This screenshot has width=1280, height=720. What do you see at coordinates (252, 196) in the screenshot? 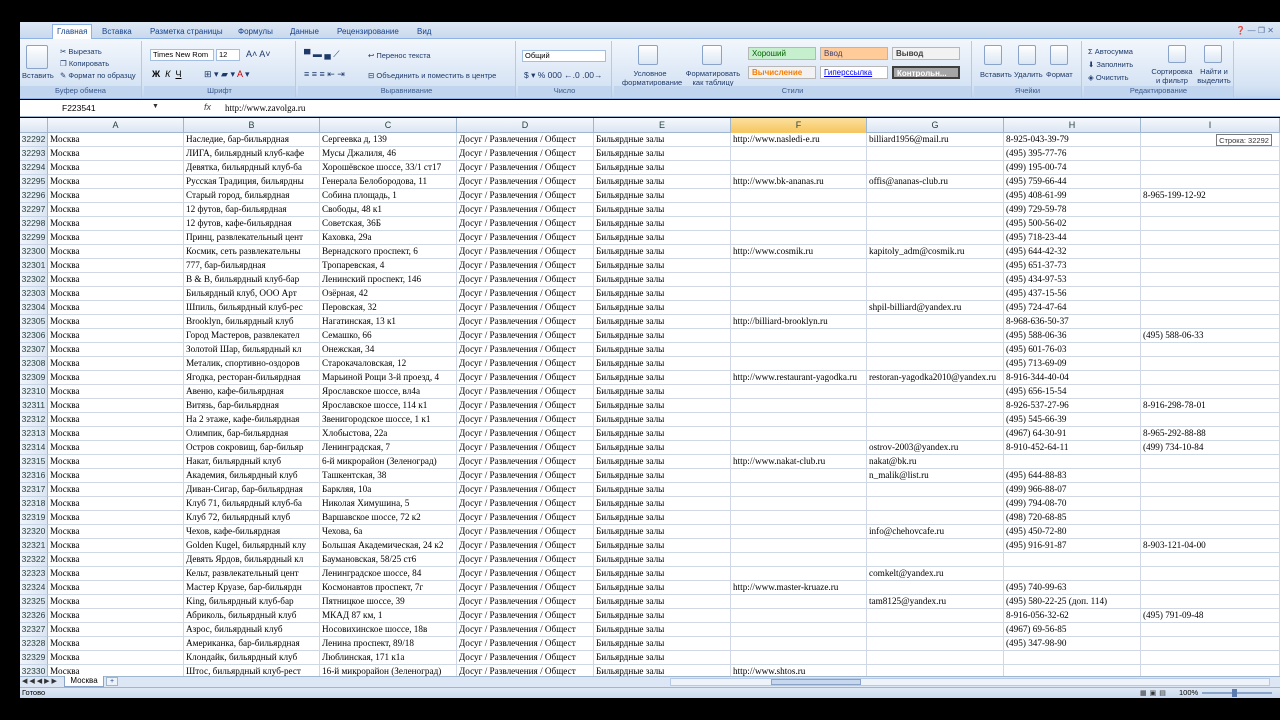
I see `cell-b: Старый город, бильярдная` at bounding box center [252, 196].